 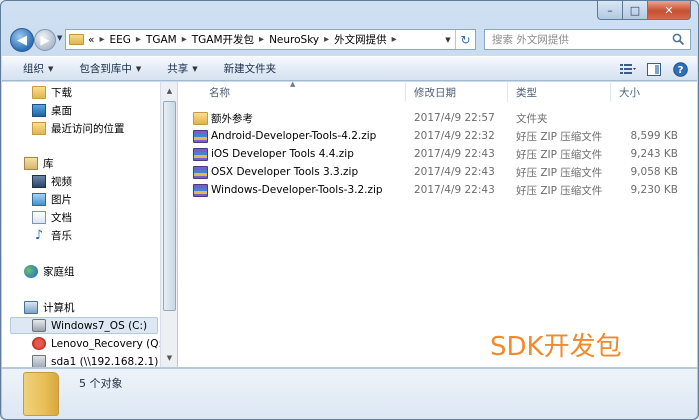 I want to click on breadcrumb-item-tgam-kit: TGAM开发包, so click(x=223, y=39).